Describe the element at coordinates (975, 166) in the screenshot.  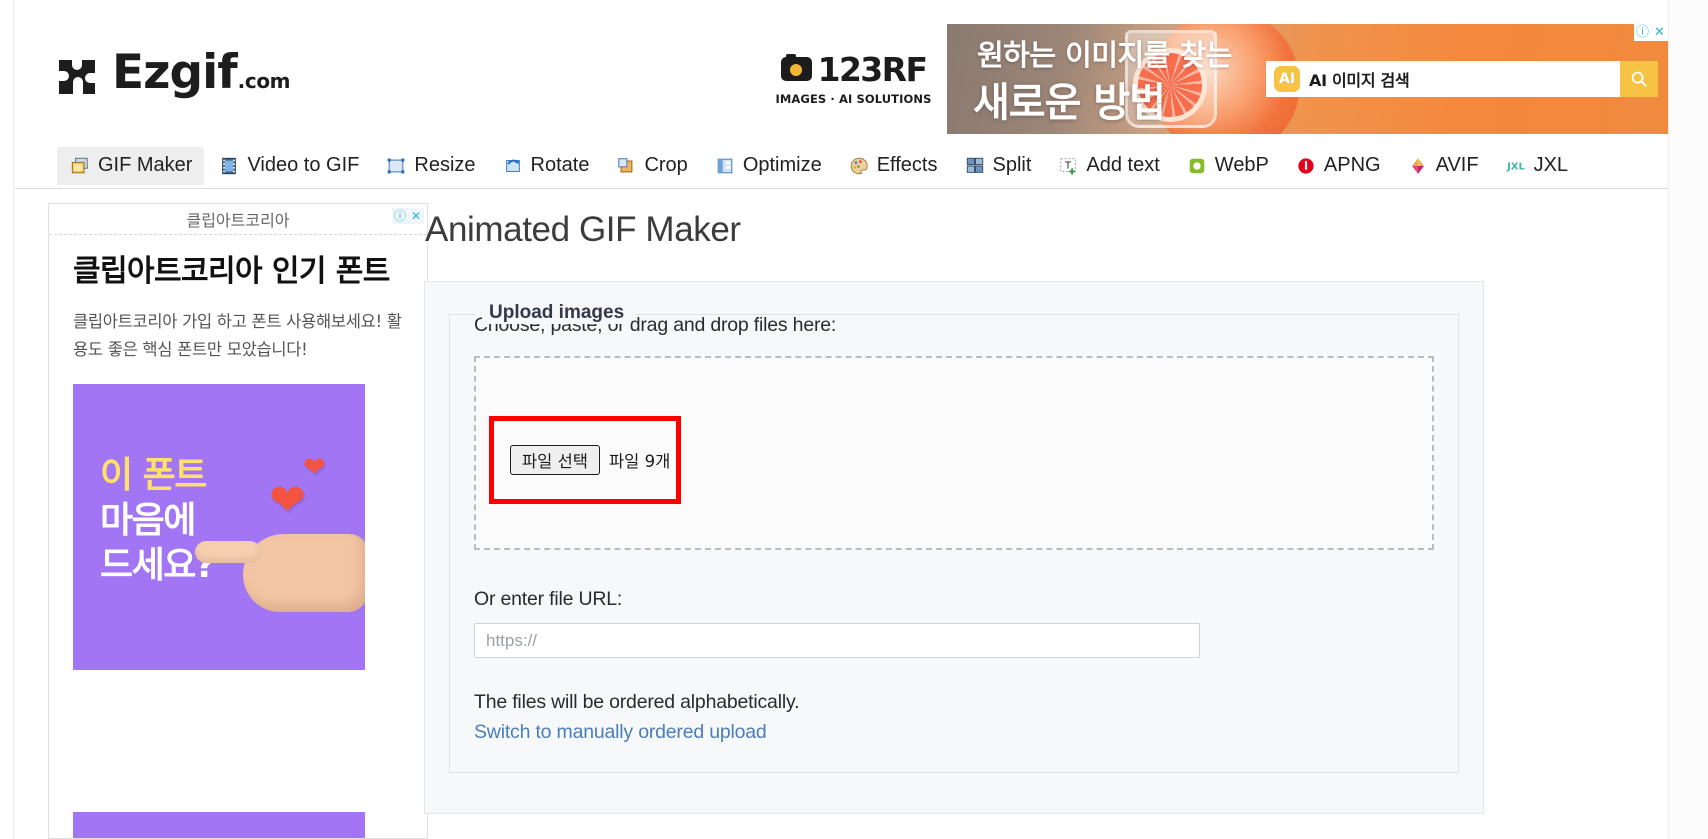
I see `split-icon` at that location.